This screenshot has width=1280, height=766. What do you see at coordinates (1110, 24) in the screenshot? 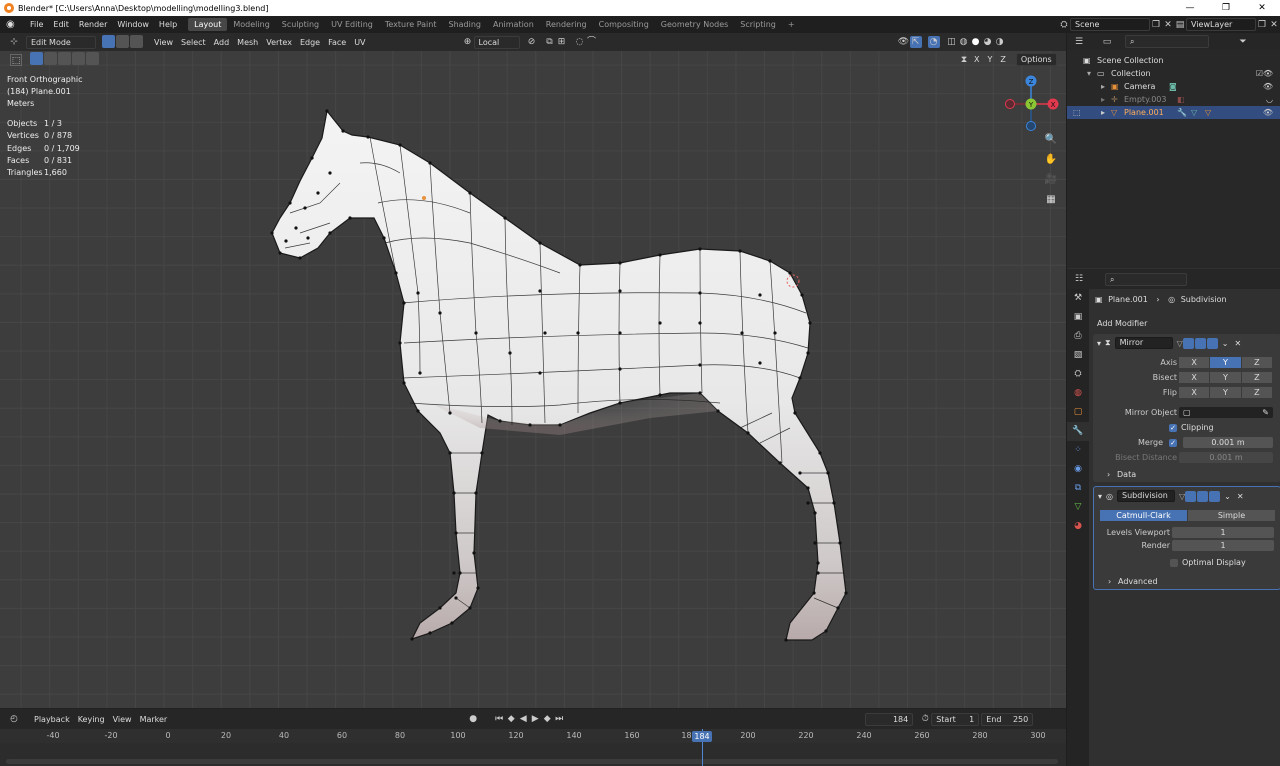
I see `scene-field: Scene` at bounding box center [1110, 24].